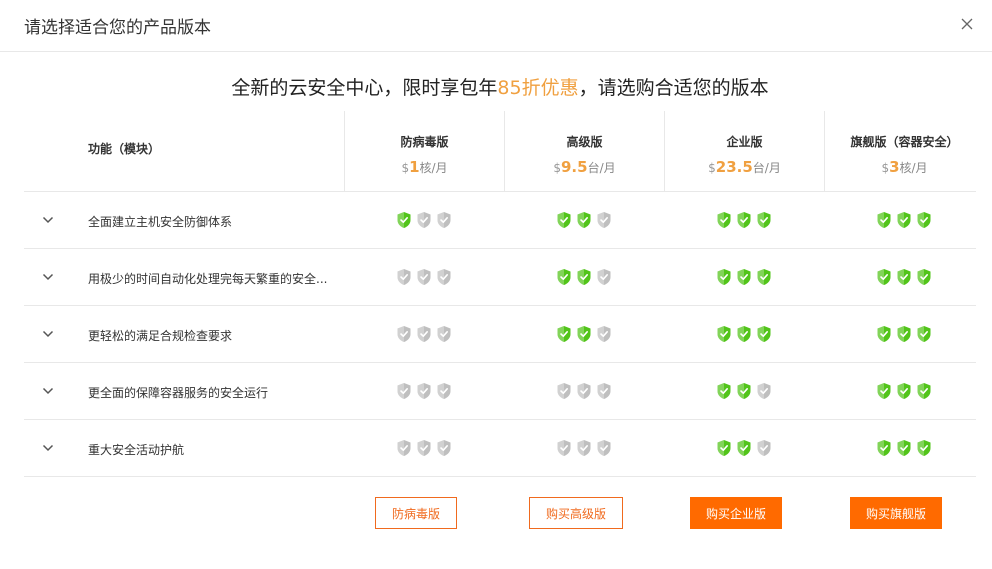  I want to click on plan-price-amount: 9.5, so click(574, 167).